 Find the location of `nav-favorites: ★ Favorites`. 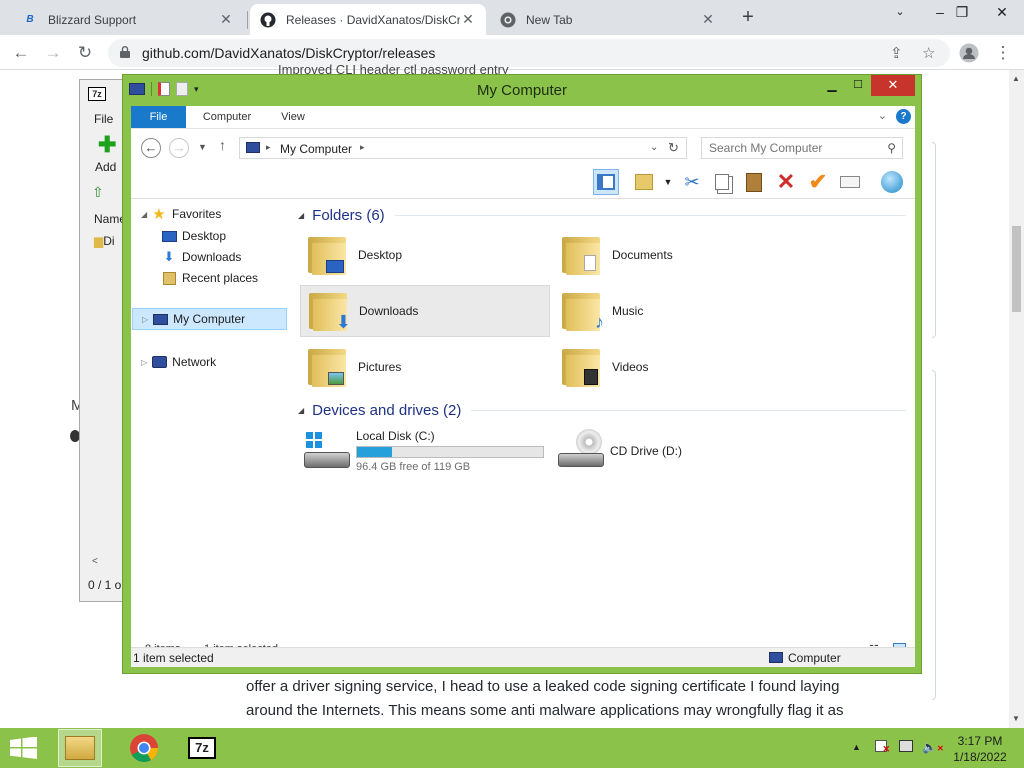

nav-favorites: ★ Favorites is located at coordinates (186, 214).